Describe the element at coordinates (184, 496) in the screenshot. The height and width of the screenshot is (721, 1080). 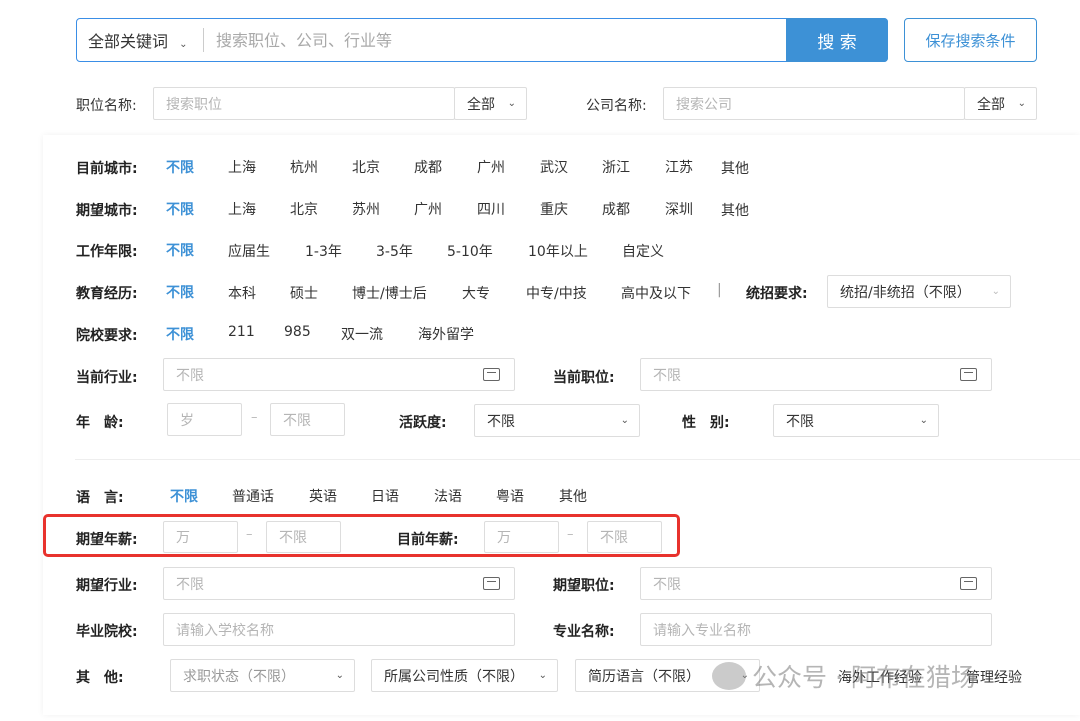
I see `language-option: 不限` at that location.